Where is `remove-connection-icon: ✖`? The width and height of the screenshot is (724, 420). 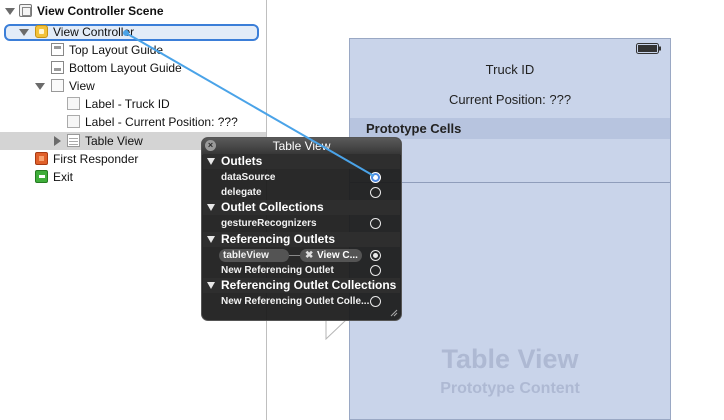
remove-connection-icon: ✖ is located at coordinates (309, 255).